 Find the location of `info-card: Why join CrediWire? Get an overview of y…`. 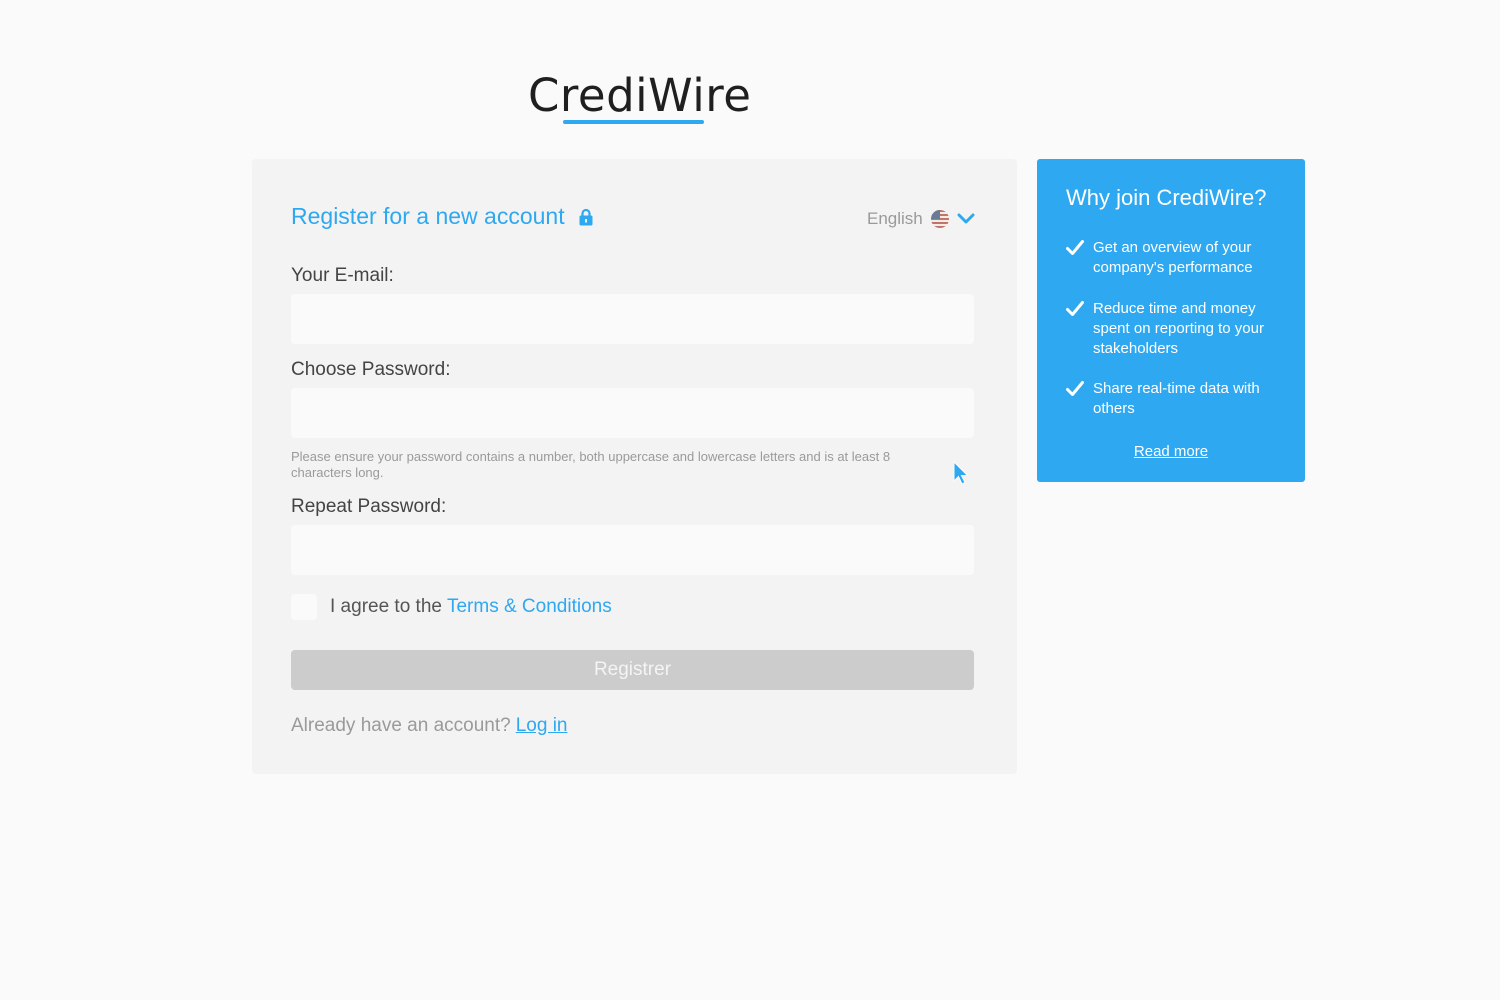

info-card: Why join CrediWire? Get an overview of y… is located at coordinates (1171, 320).